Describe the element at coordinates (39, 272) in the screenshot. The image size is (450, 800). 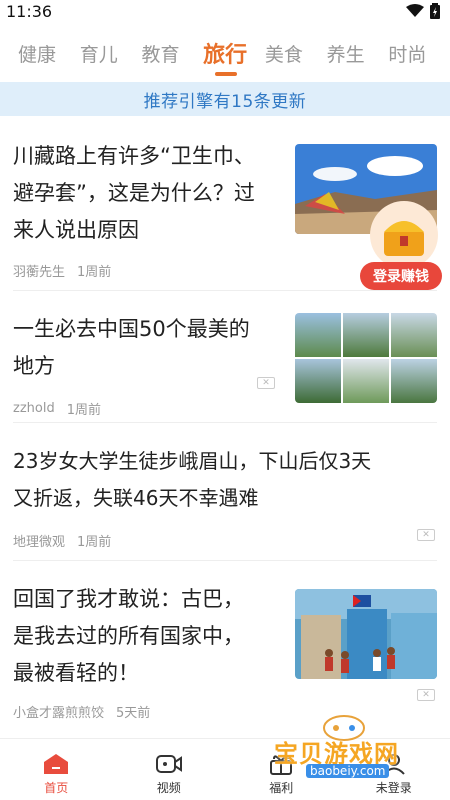
I see `article-author: 羽蘅先生` at that location.